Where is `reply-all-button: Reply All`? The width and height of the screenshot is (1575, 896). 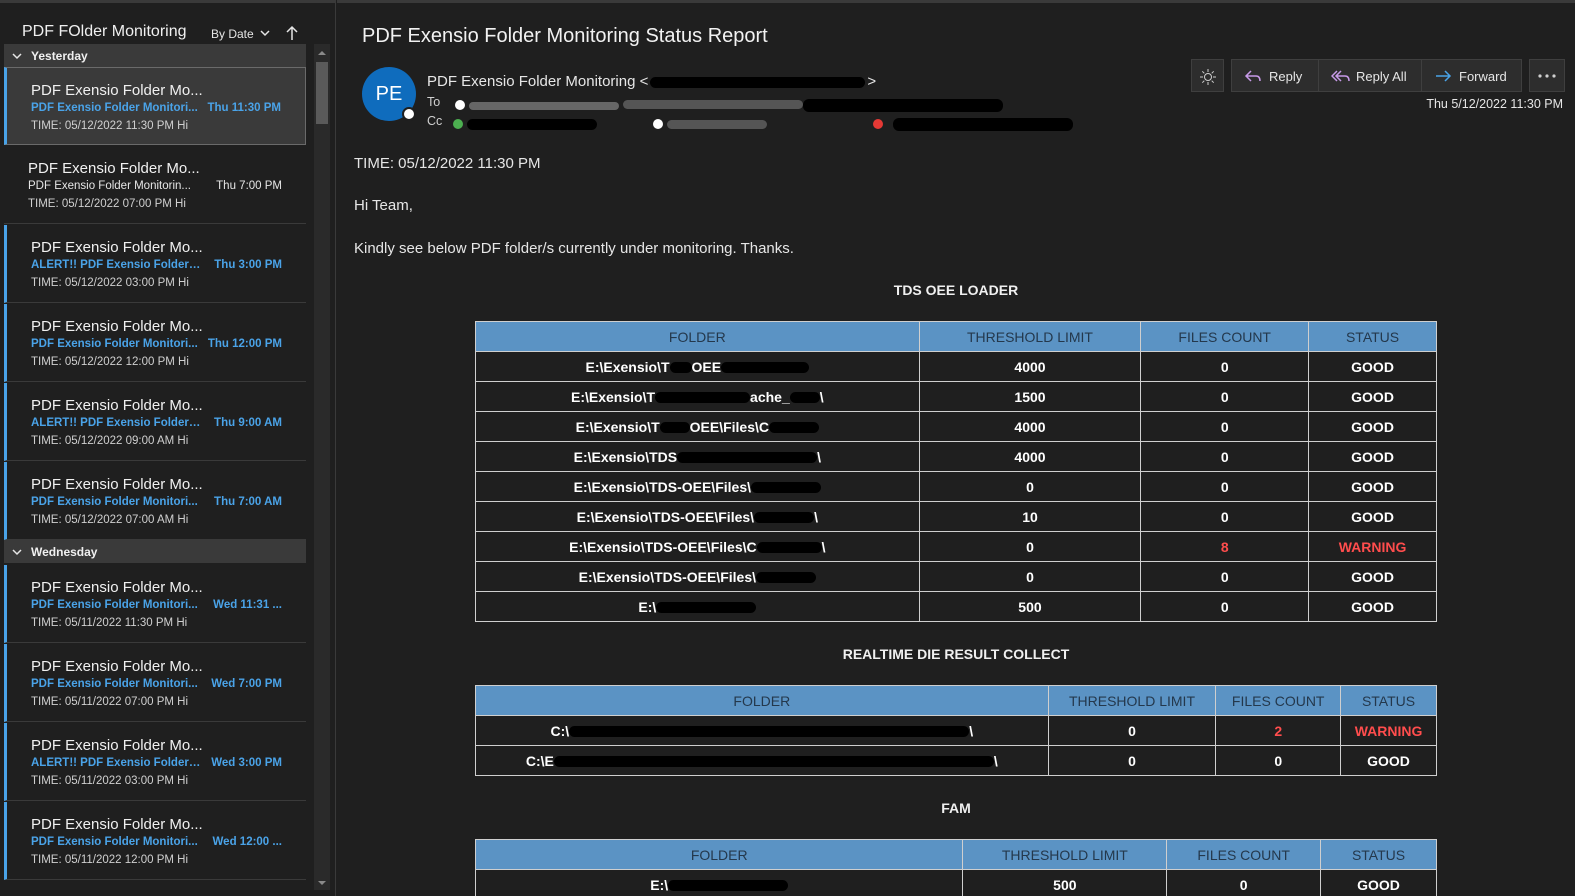
reply-all-button: Reply All is located at coordinates (1370, 75).